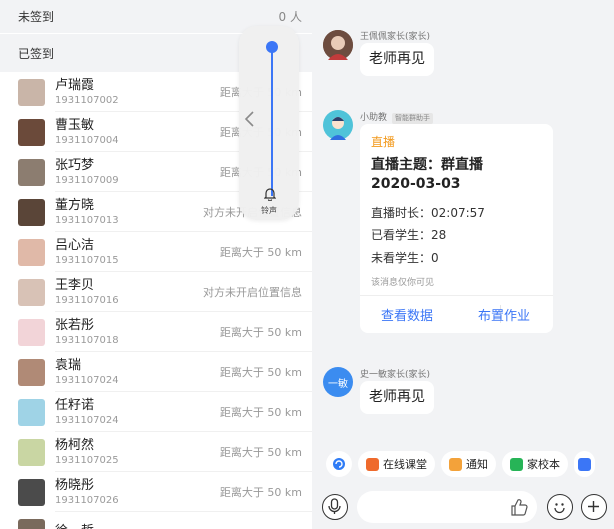 This screenshot has height=529, width=614. I want to click on online-class-button: 在线课堂, so click(396, 464).